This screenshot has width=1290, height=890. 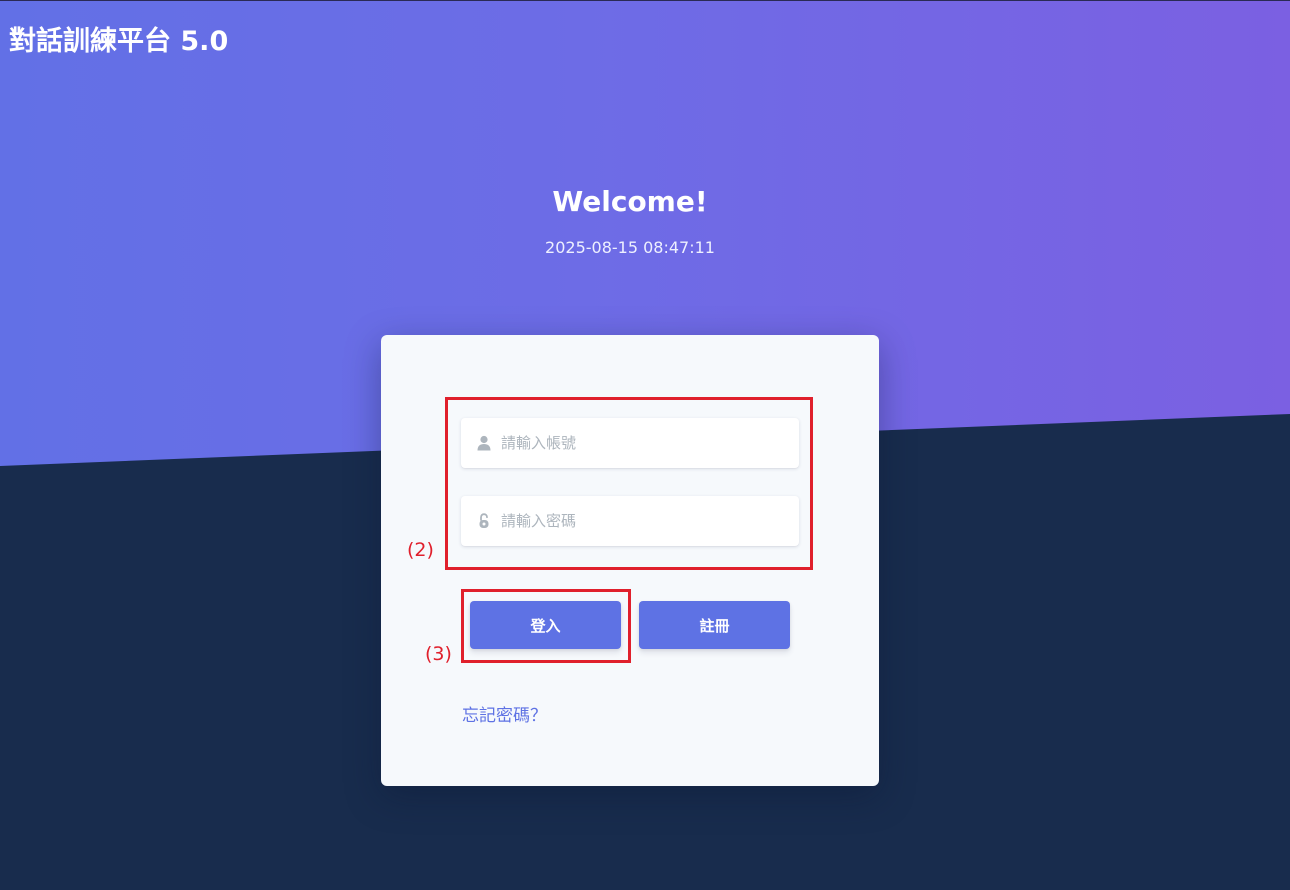 I want to click on register-button: 註冊, so click(x=714, y=625).